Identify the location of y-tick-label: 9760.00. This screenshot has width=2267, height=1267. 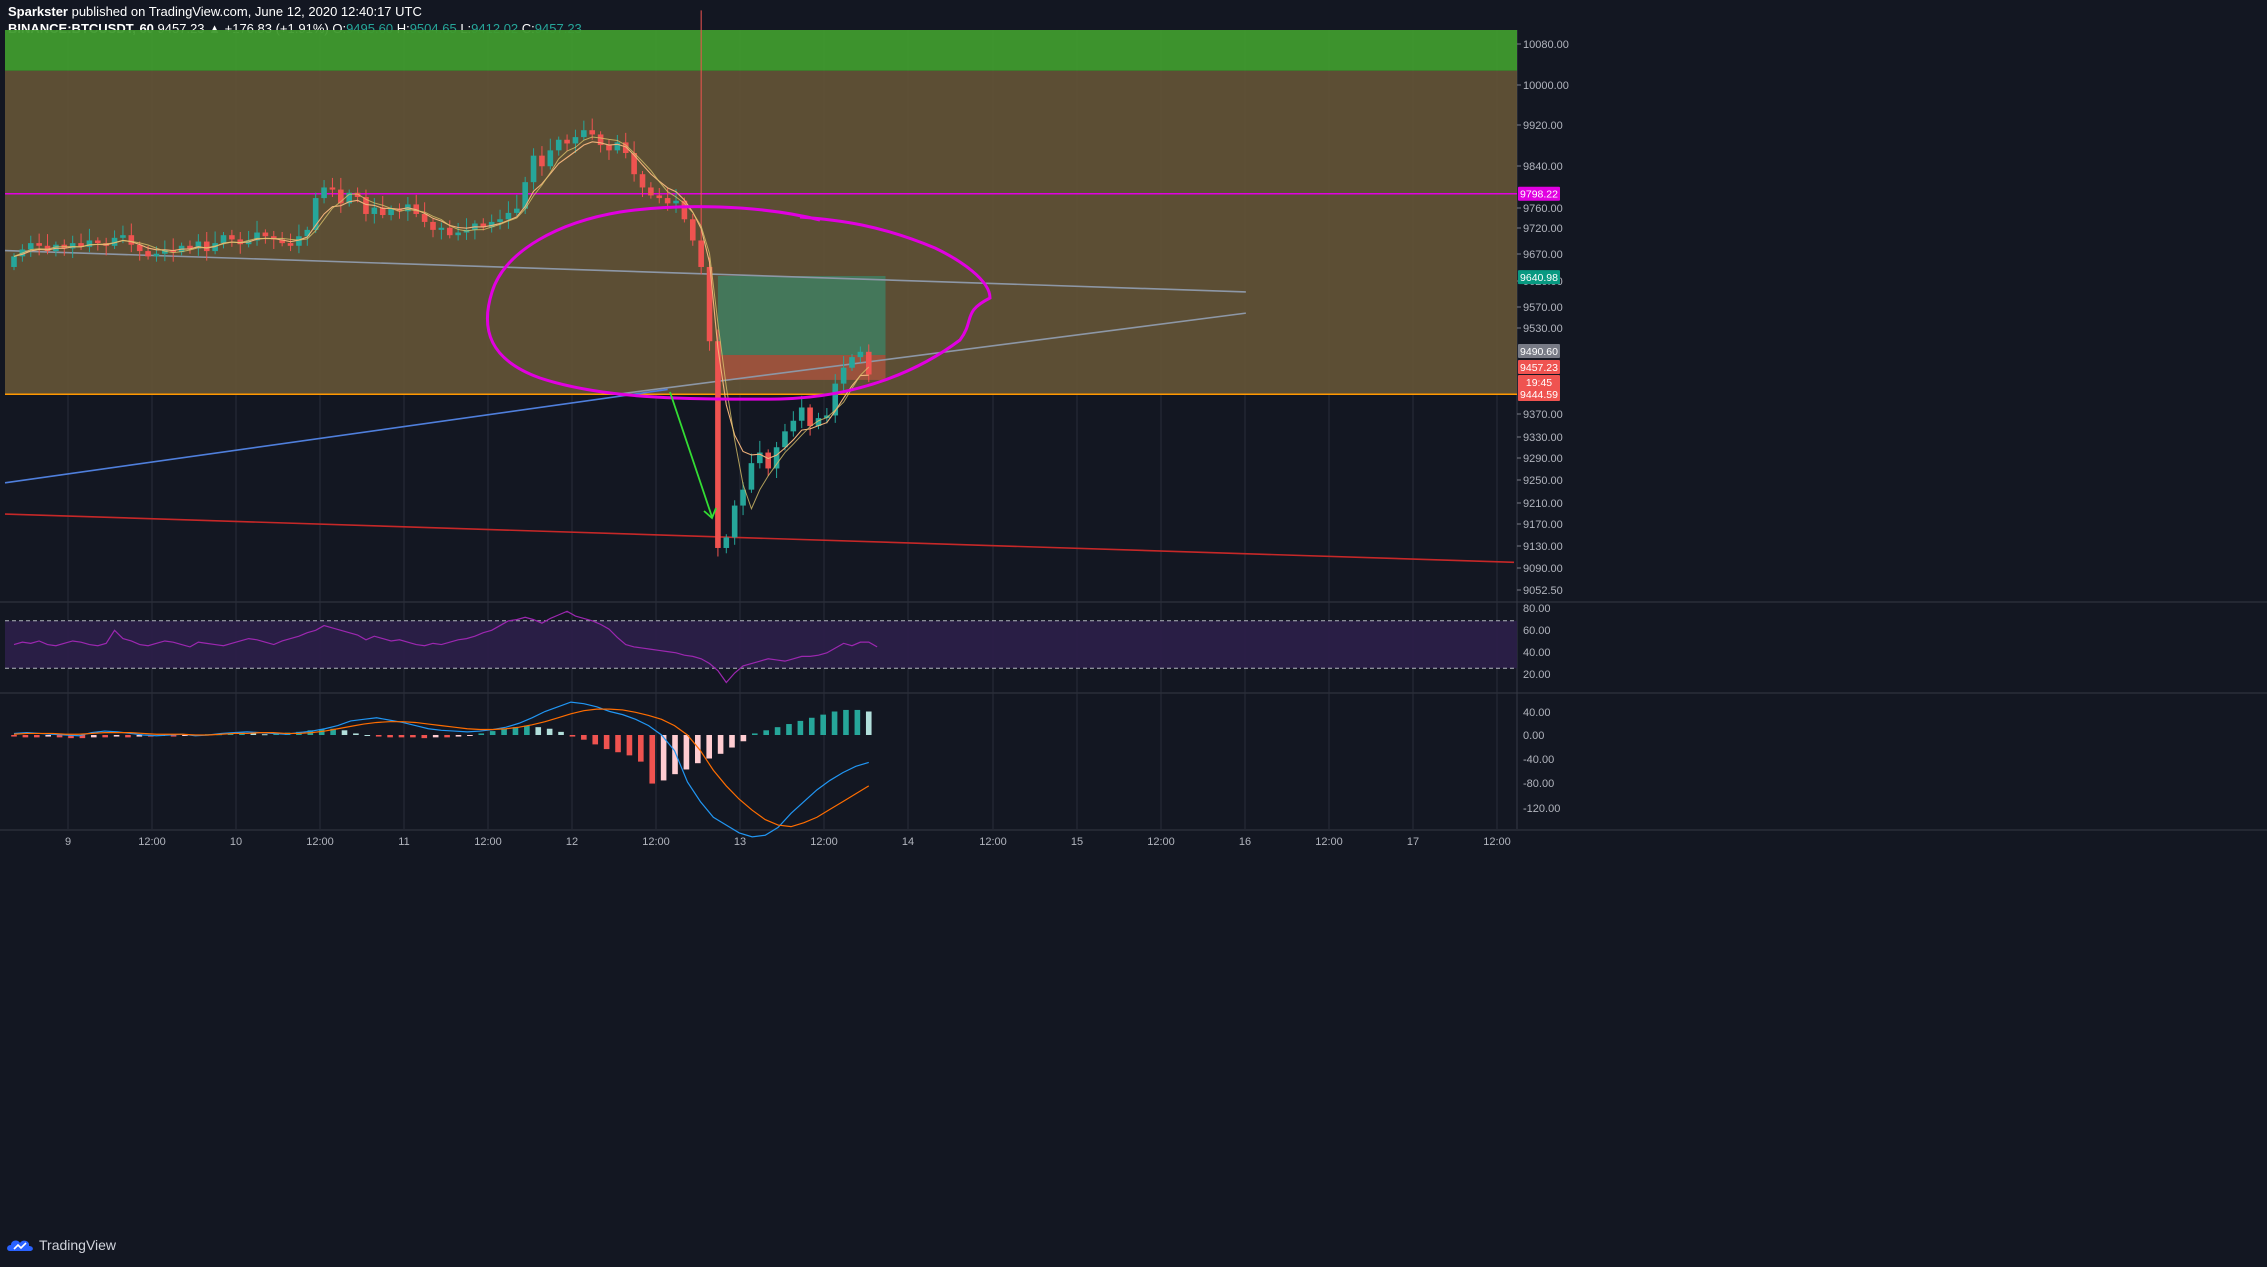
(1543, 209).